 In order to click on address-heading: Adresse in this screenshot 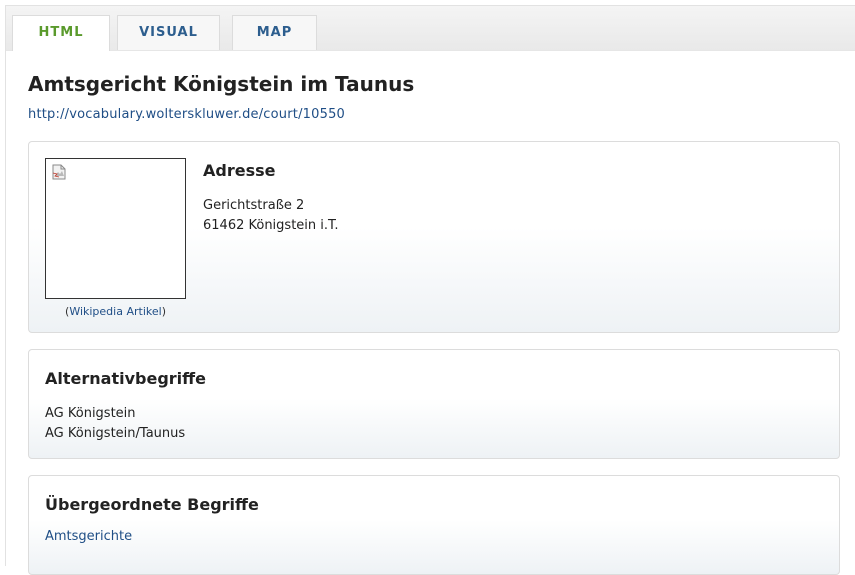, I will do `click(239, 170)`.